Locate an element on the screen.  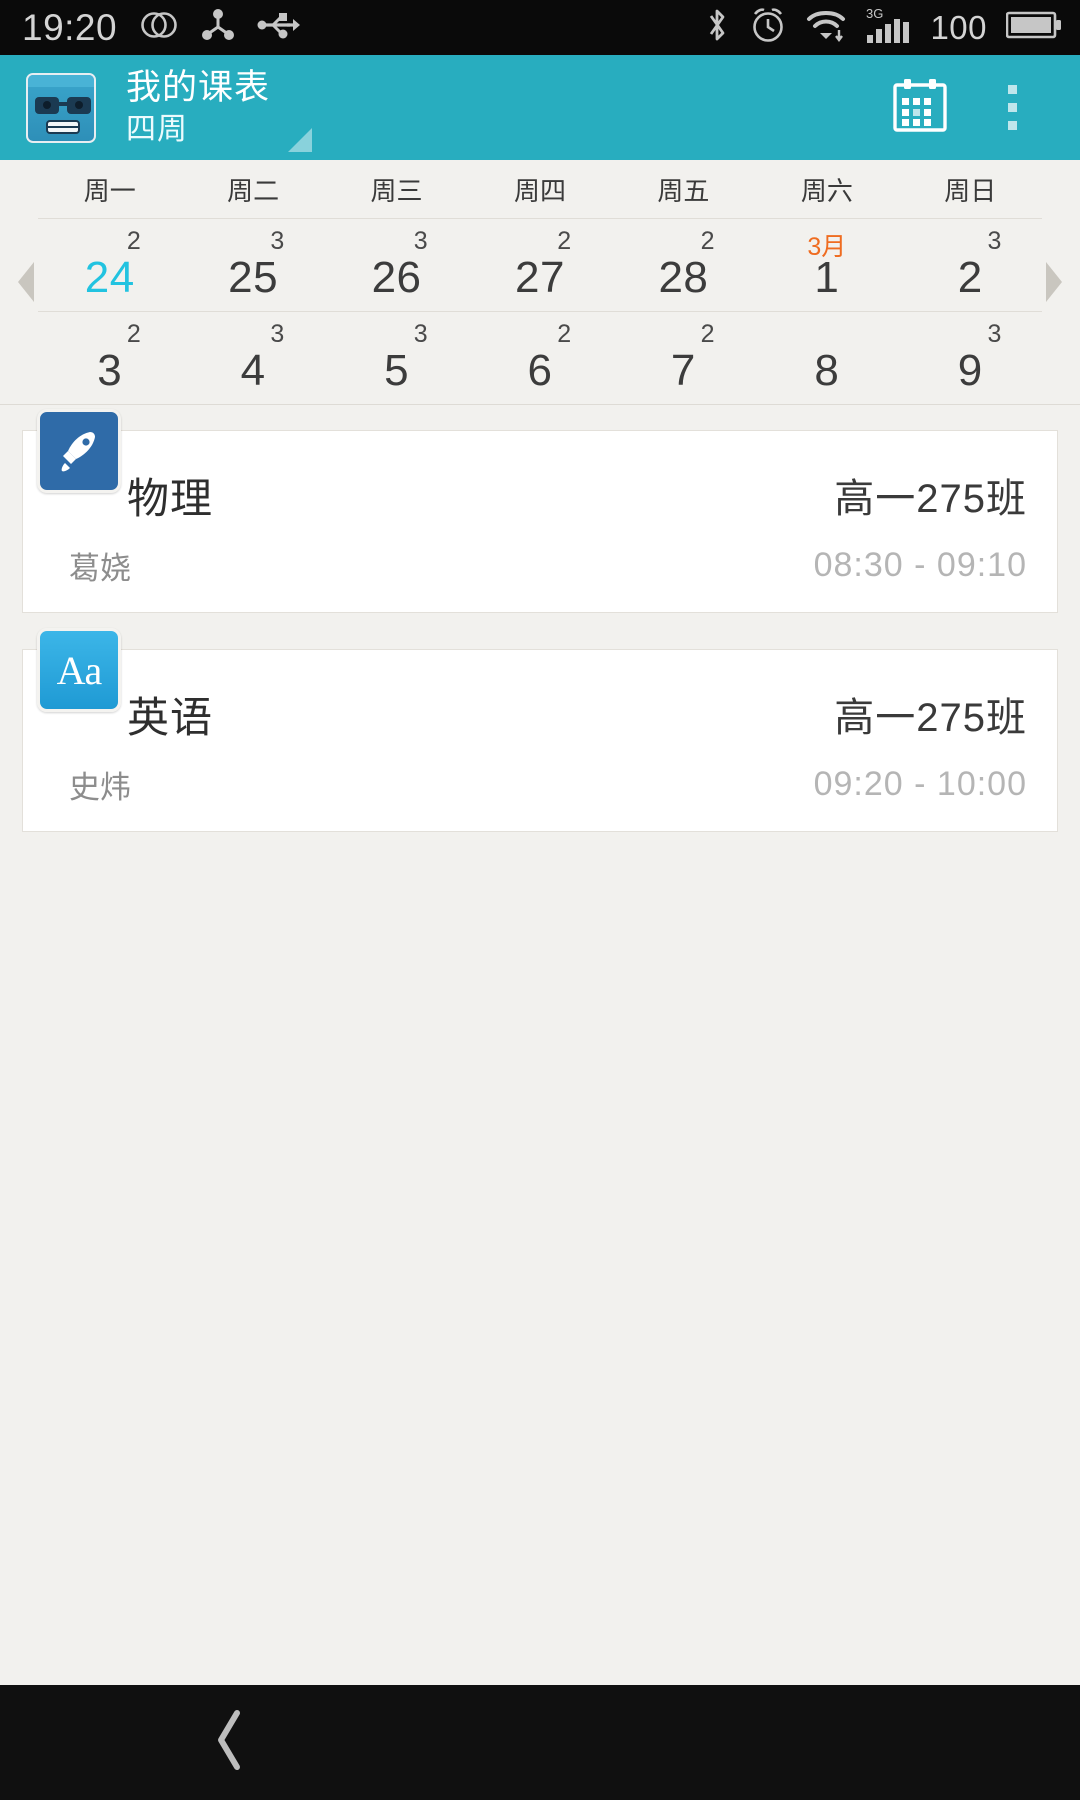
course-time: 09:20 - 10:00 is located at coordinates (920, 784).